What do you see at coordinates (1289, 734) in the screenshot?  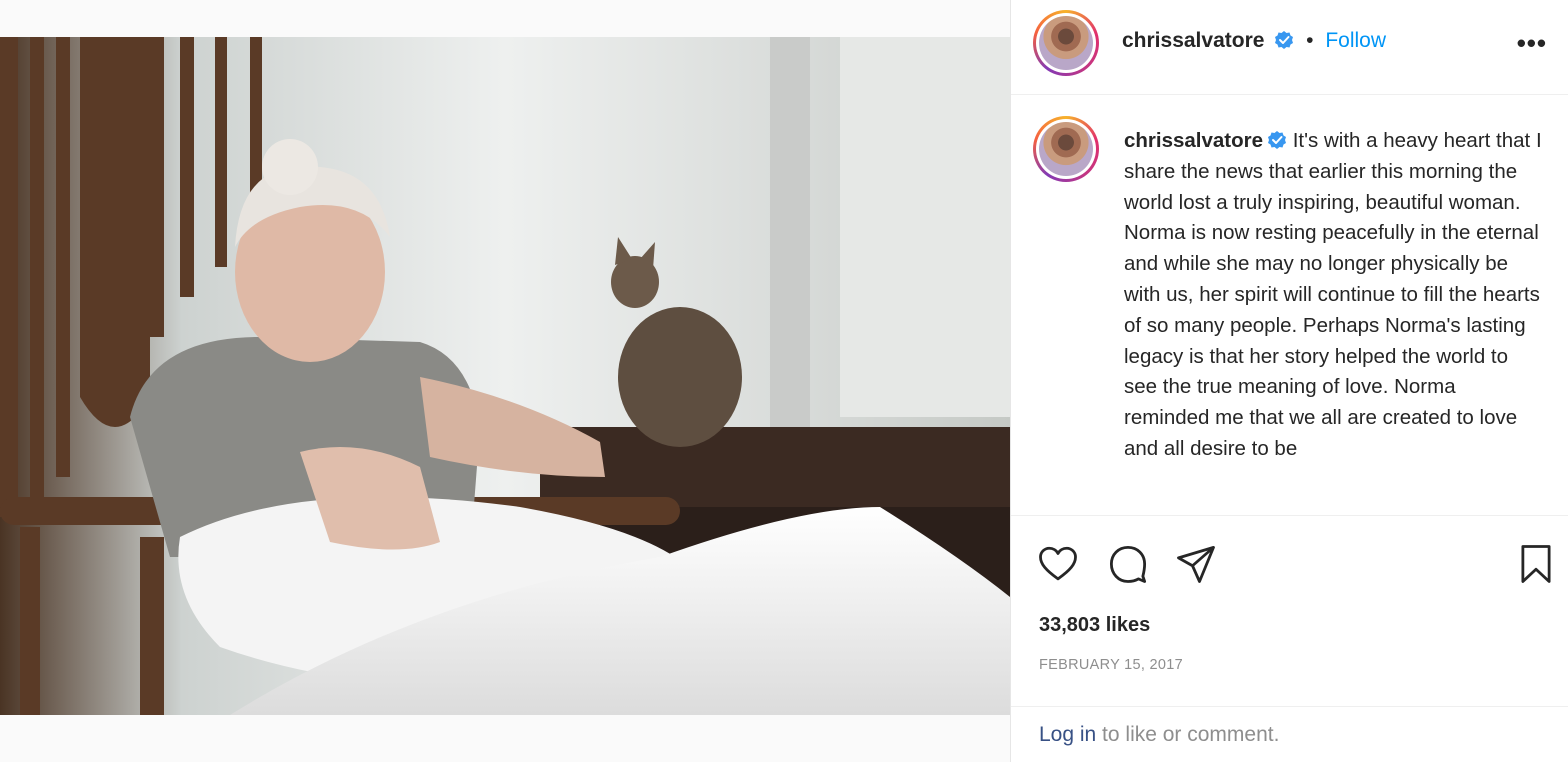 I see `login-bar: Log in to like or comment.` at bounding box center [1289, 734].